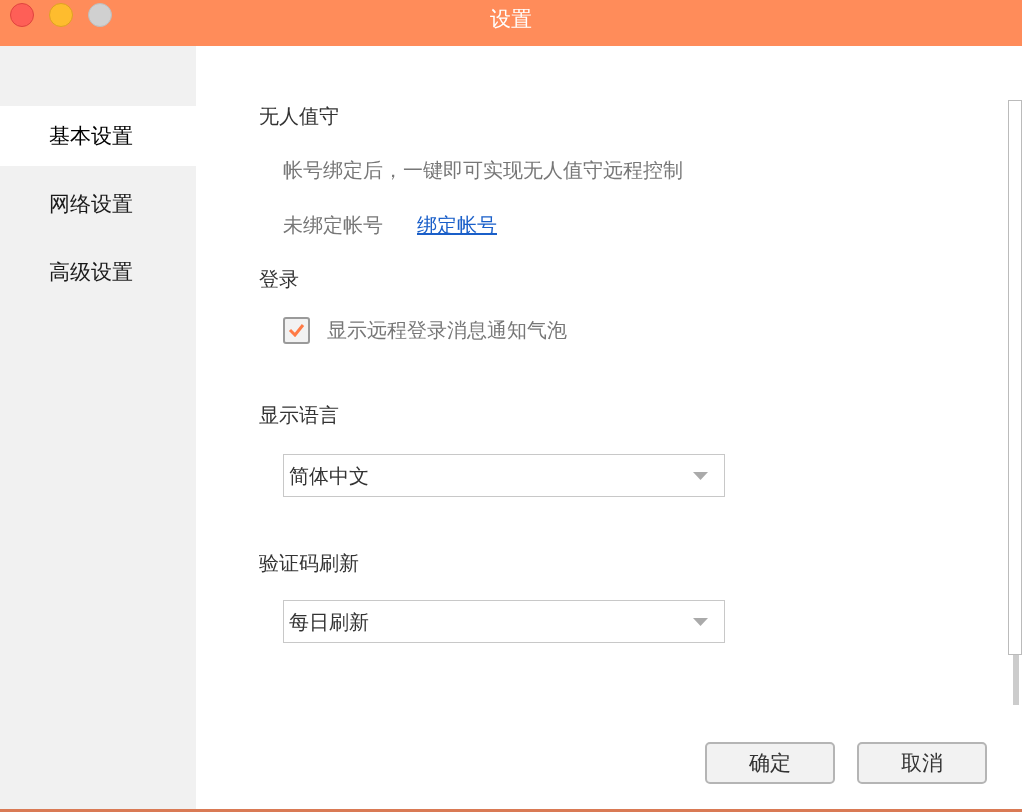  I want to click on section-heading: 显示语言, so click(299, 415).